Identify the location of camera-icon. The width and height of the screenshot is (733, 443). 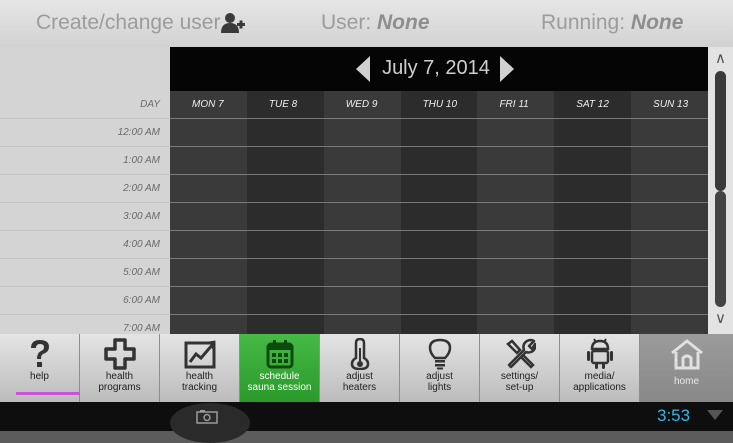
(207, 417).